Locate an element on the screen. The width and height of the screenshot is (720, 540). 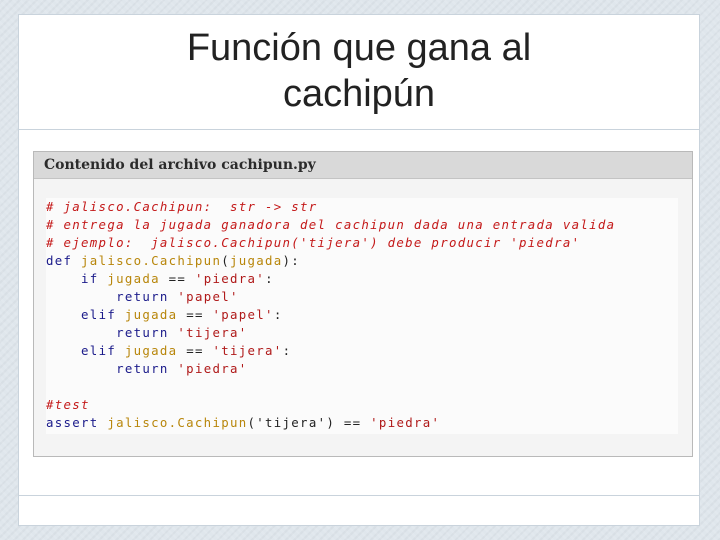
code-comment: #test is located at coordinates (68, 404).